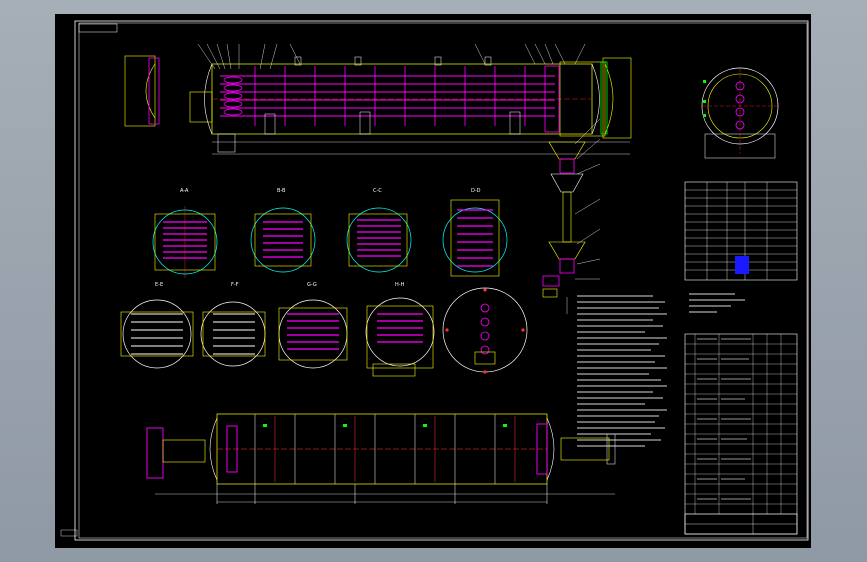  What do you see at coordinates (381, 458) in the screenshot?
I see `bottom-plan-view` at bounding box center [381, 458].